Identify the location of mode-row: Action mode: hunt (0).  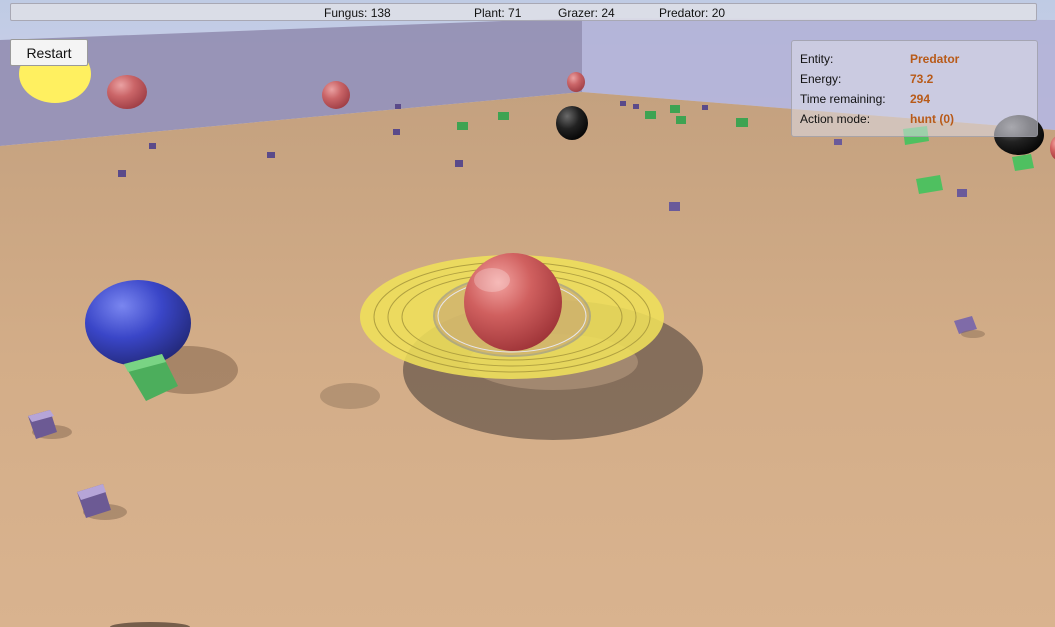
(915, 120).